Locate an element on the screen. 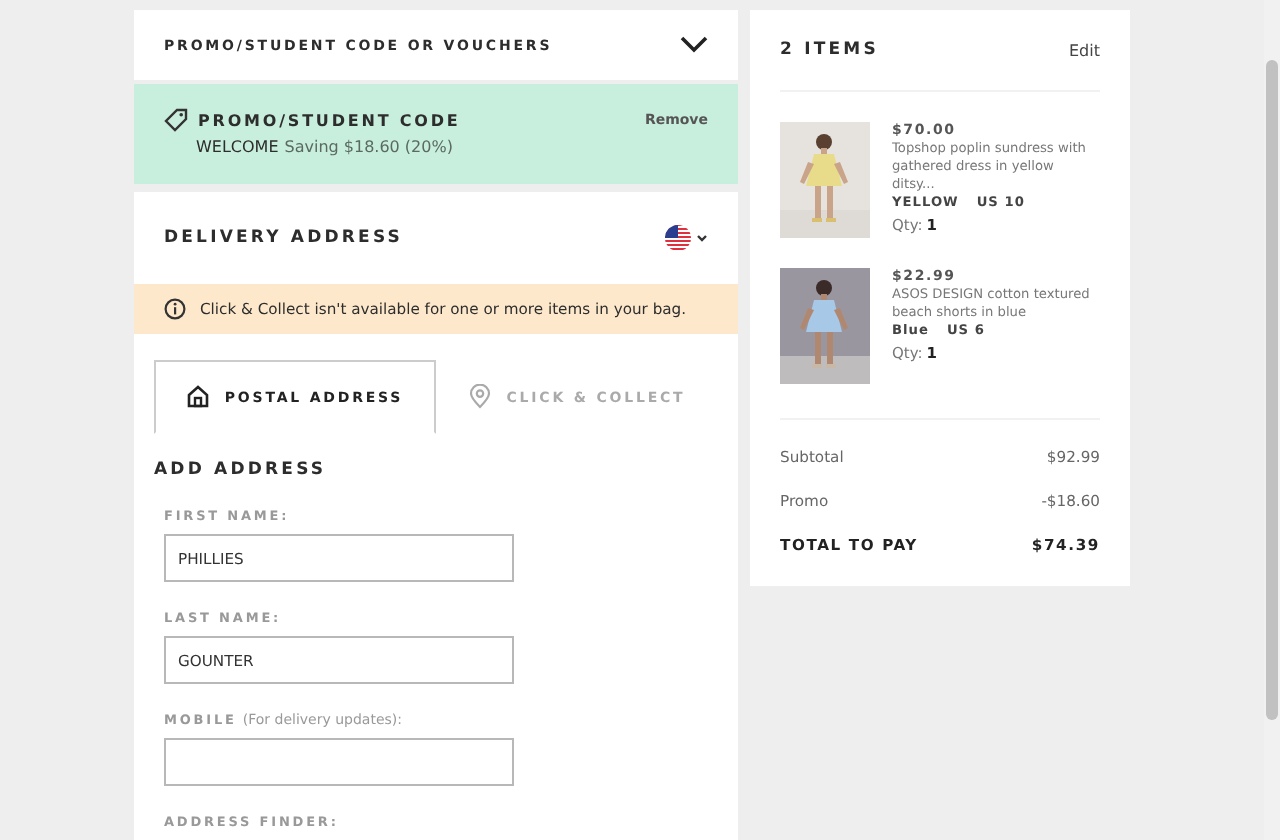 Image resolution: width=1280 pixels, height=840 pixels. saving-text: Saving $18.60 (20%) is located at coordinates (368, 147).